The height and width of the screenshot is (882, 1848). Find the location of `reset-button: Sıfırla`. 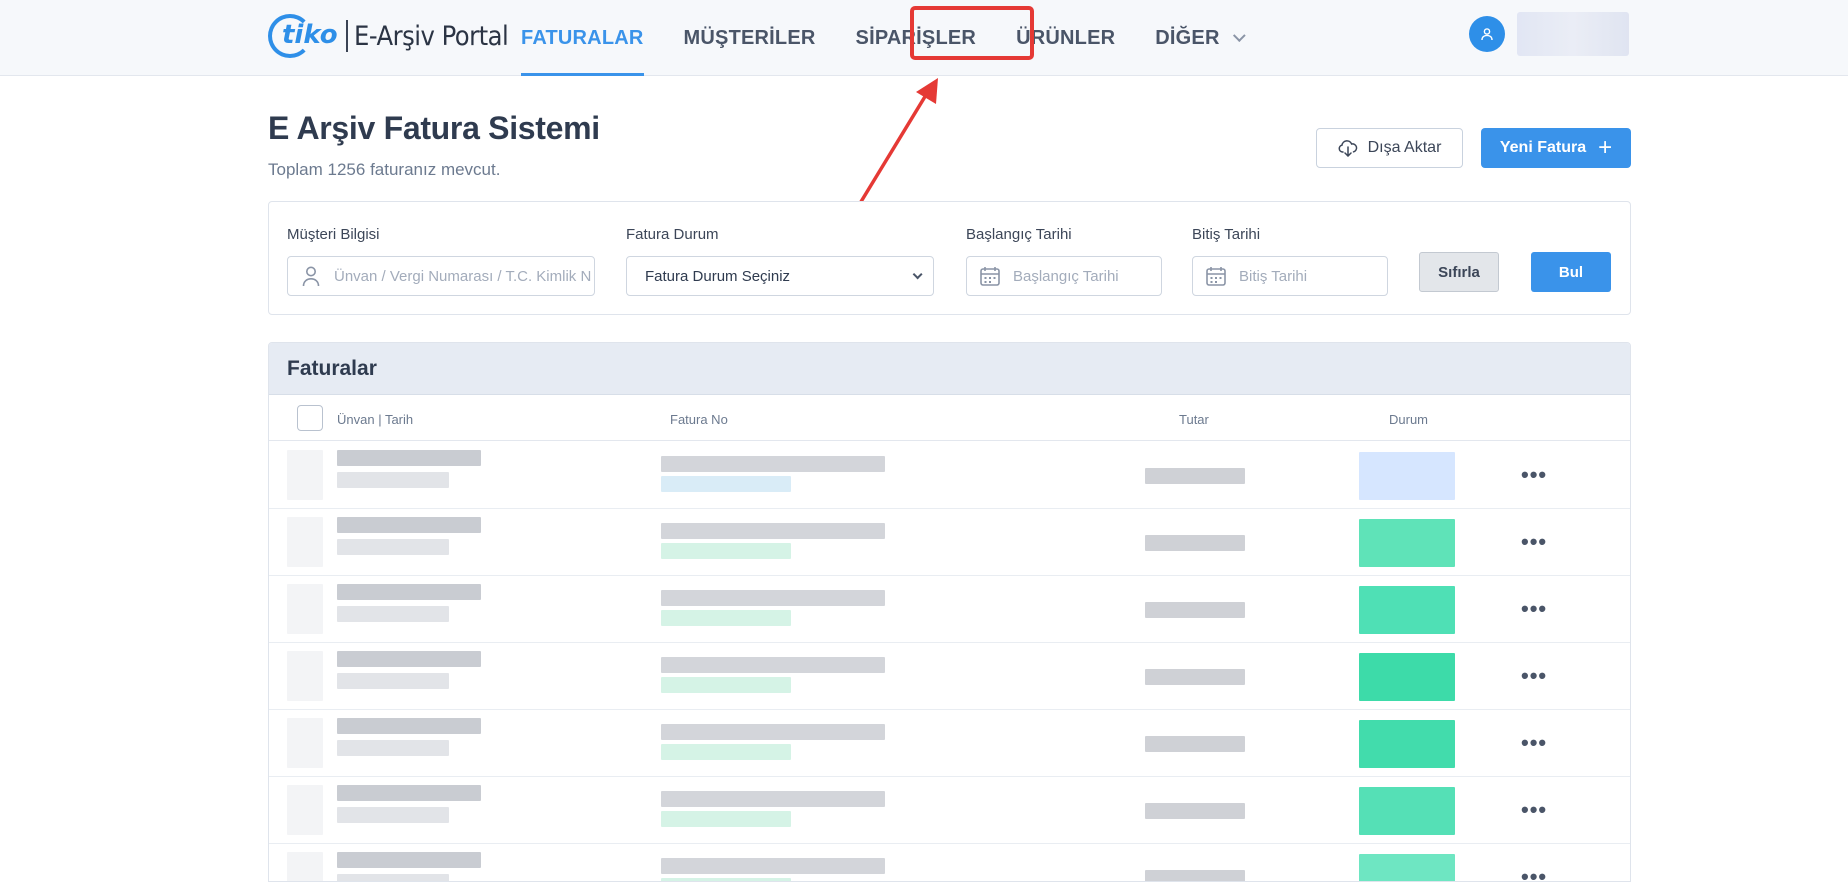

reset-button: Sıfırla is located at coordinates (1459, 272).